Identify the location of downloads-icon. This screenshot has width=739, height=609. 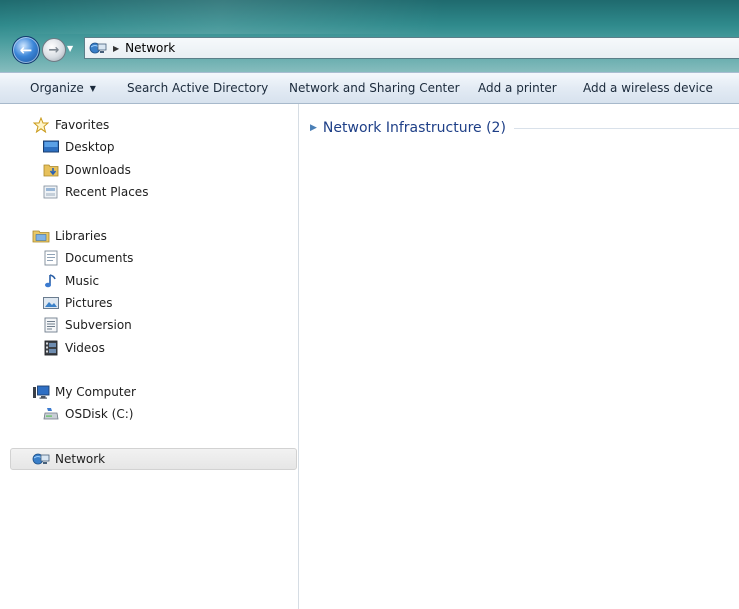
(51, 170).